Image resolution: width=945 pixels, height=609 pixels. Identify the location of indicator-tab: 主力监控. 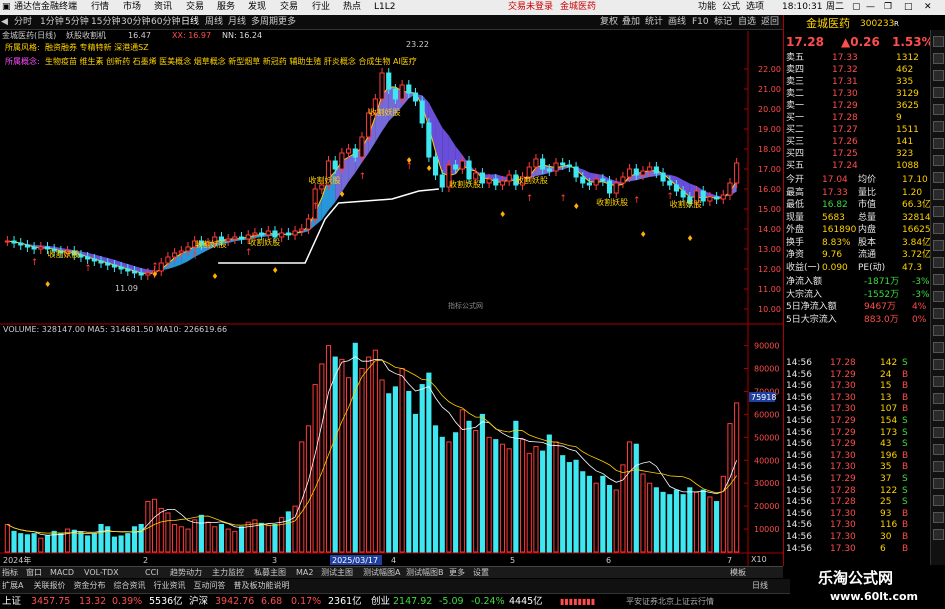
(228, 573).